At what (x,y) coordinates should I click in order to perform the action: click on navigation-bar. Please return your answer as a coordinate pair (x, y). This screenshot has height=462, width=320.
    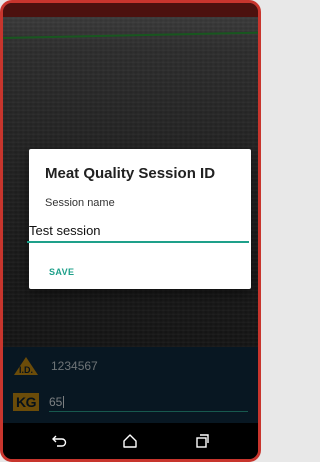
    Looking at the image, I should click on (130, 441).